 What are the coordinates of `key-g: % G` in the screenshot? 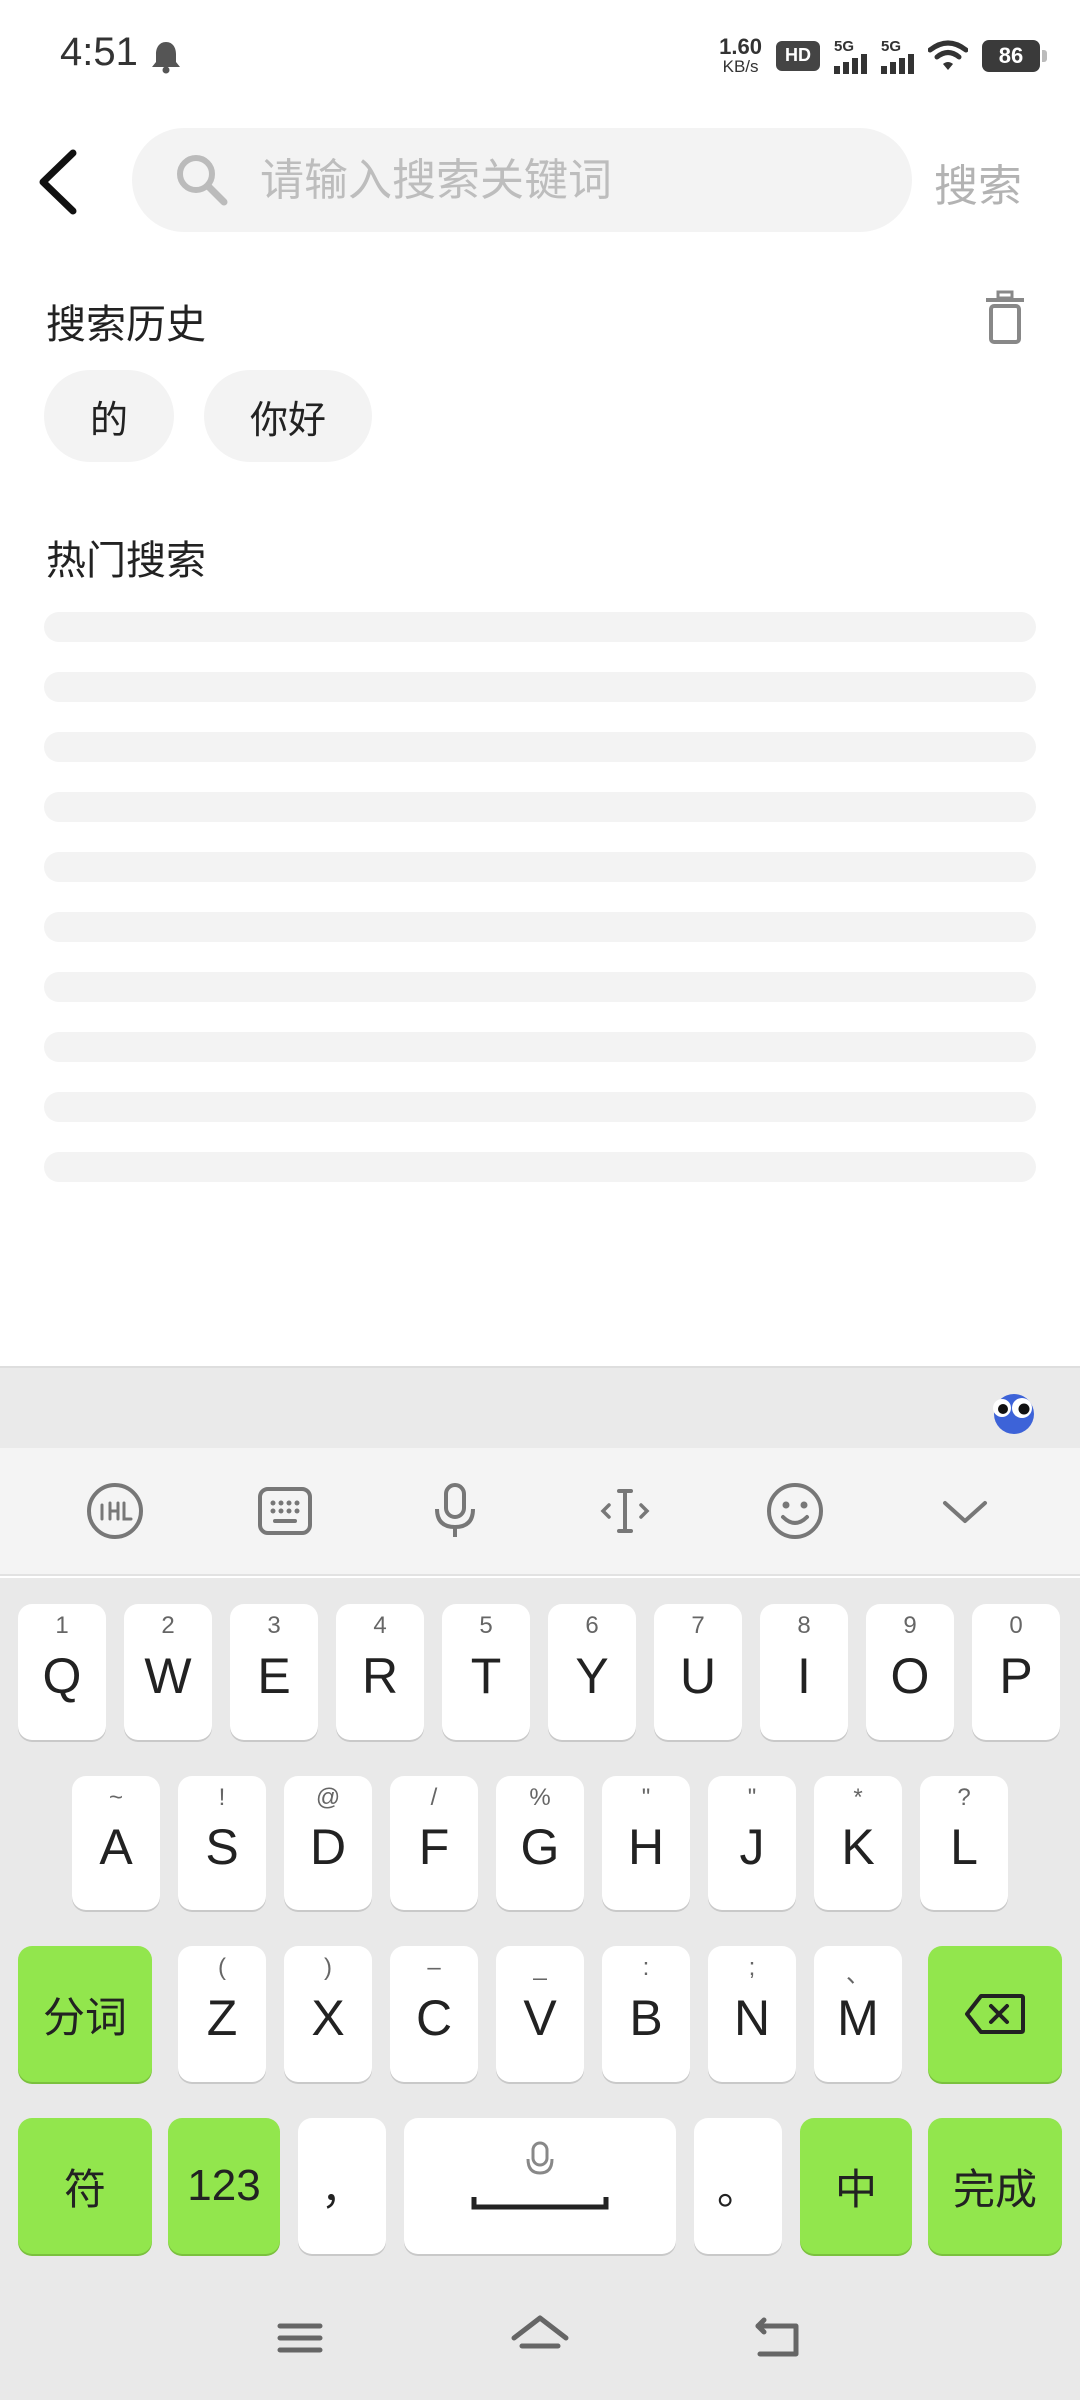 It's located at (540, 1843).